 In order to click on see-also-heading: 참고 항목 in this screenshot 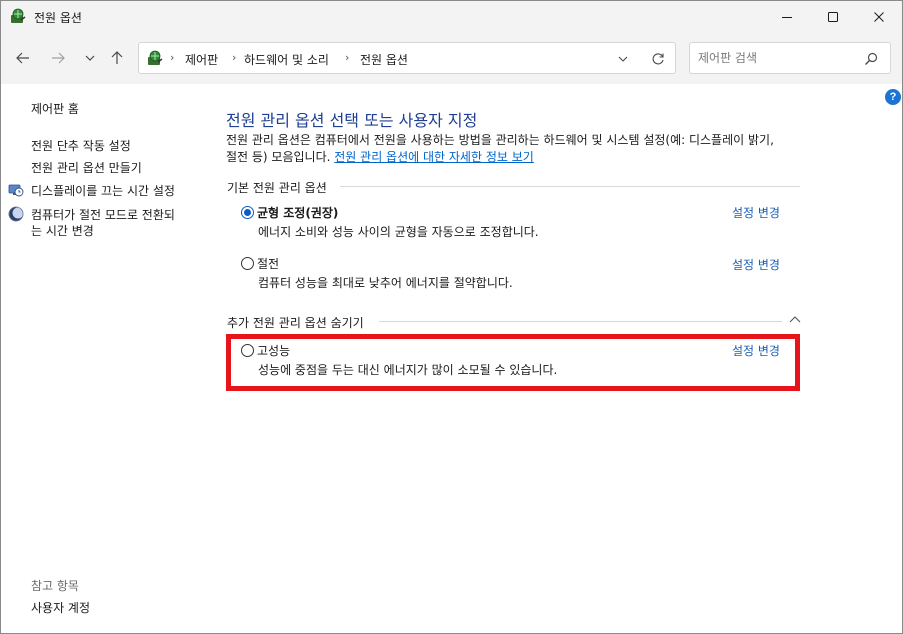, I will do `click(55, 586)`.